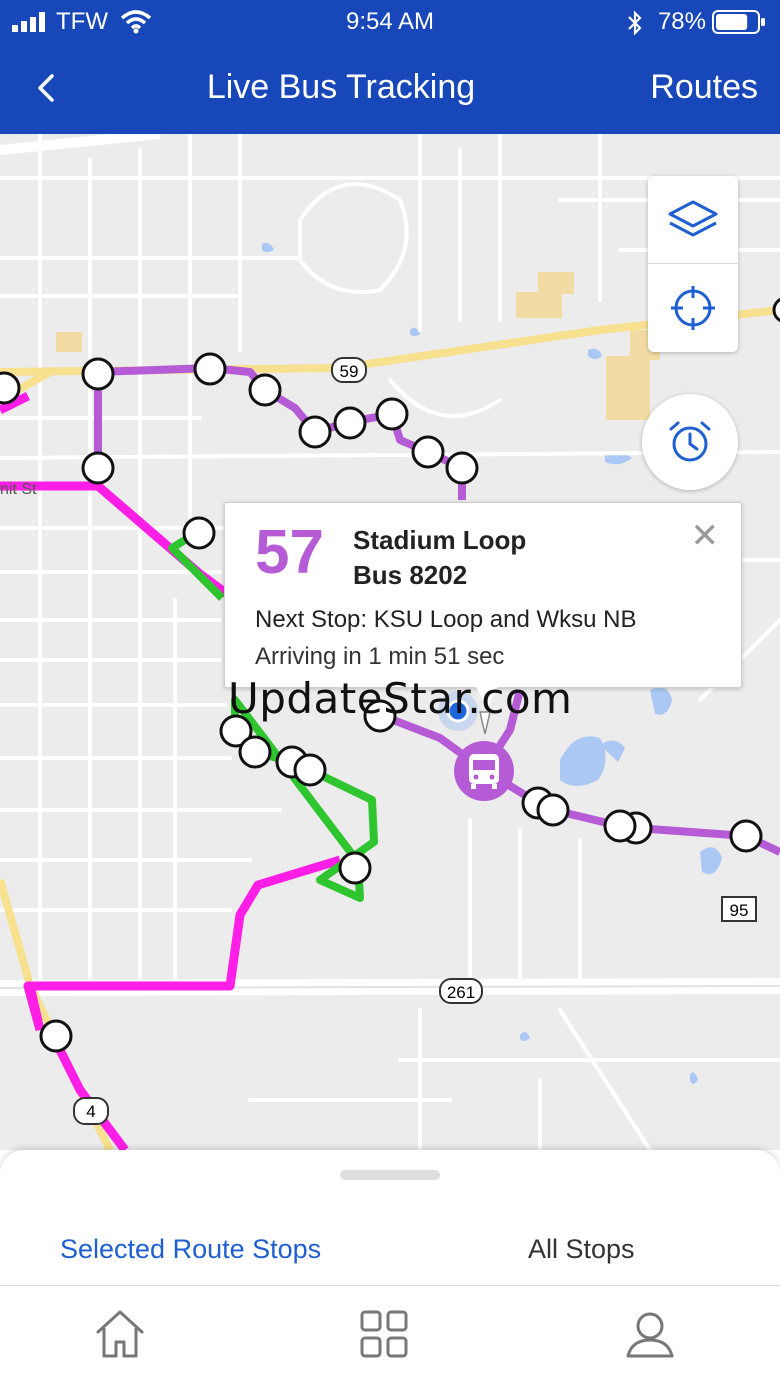  I want to click on layers-icon, so click(693, 218).